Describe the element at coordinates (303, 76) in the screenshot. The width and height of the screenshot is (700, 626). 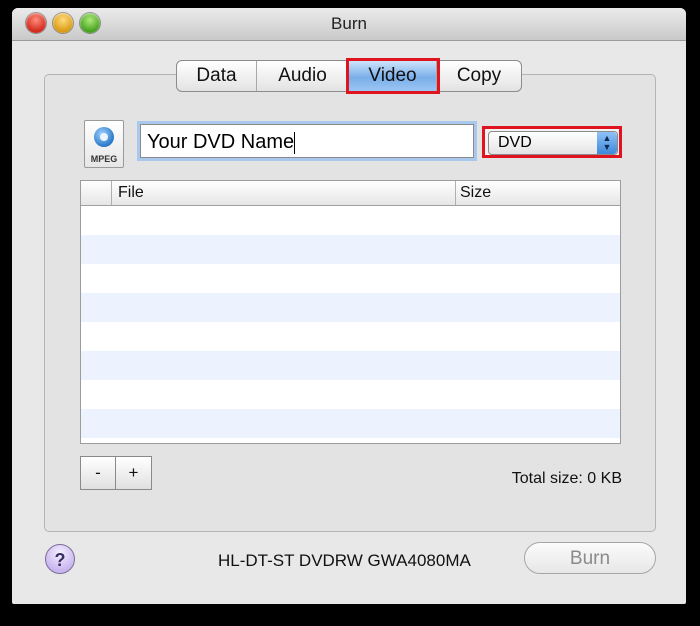
I see `tab-audio: Audio` at that location.